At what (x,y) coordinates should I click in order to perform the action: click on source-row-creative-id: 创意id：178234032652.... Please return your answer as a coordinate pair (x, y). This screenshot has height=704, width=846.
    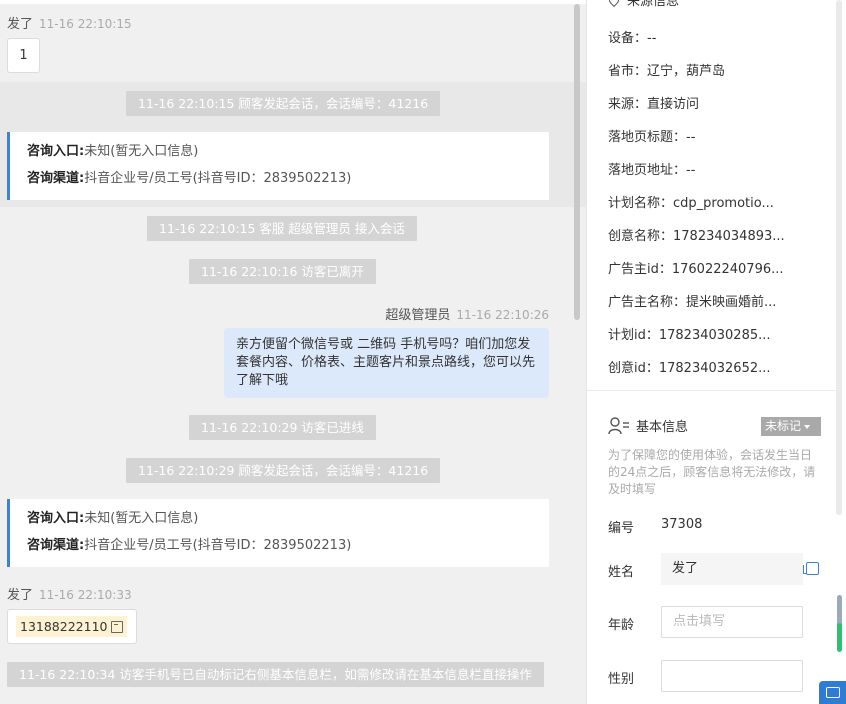
    Looking at the image, I should click on (689, 368).